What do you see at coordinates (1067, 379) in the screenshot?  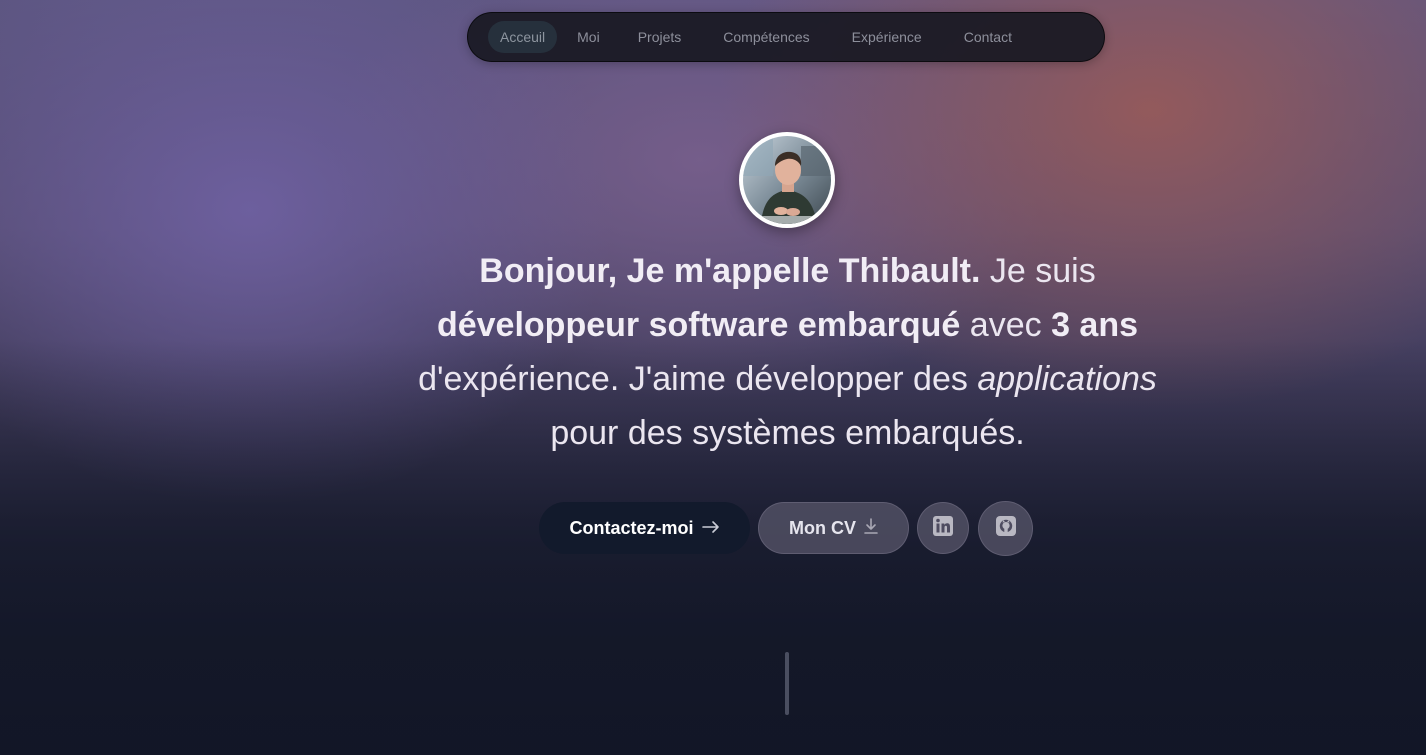 I see `headline-applications: applications` at bounding box center [1067, 379].